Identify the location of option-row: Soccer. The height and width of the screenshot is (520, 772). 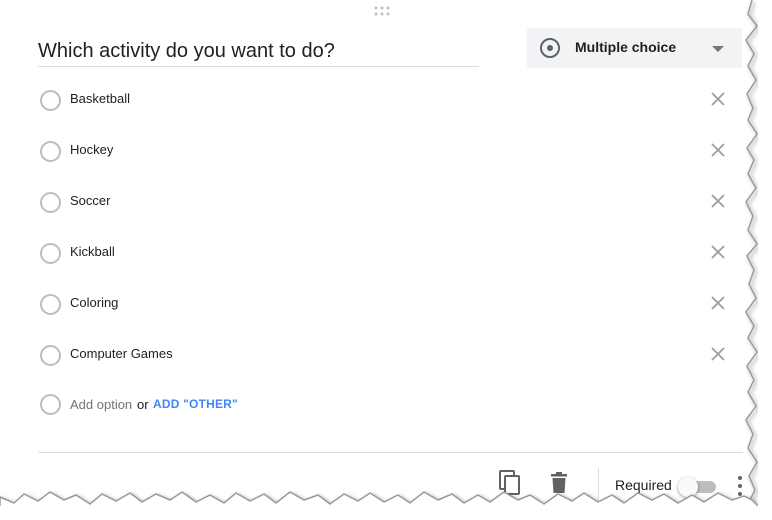
(378, 202).